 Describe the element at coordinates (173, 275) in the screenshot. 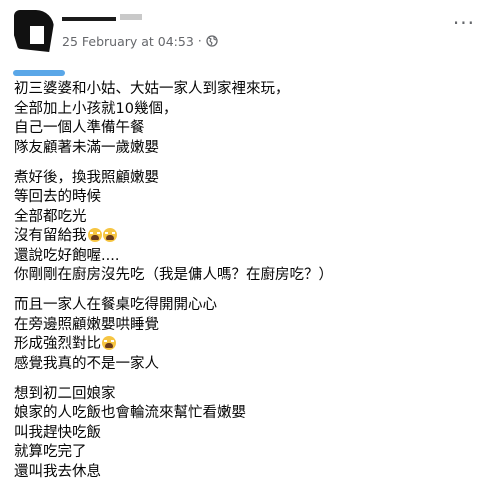

I see `post-line: 你剛剛在廚房沒先吃（我是傭人嗎？在廚房吃？）` at that location.